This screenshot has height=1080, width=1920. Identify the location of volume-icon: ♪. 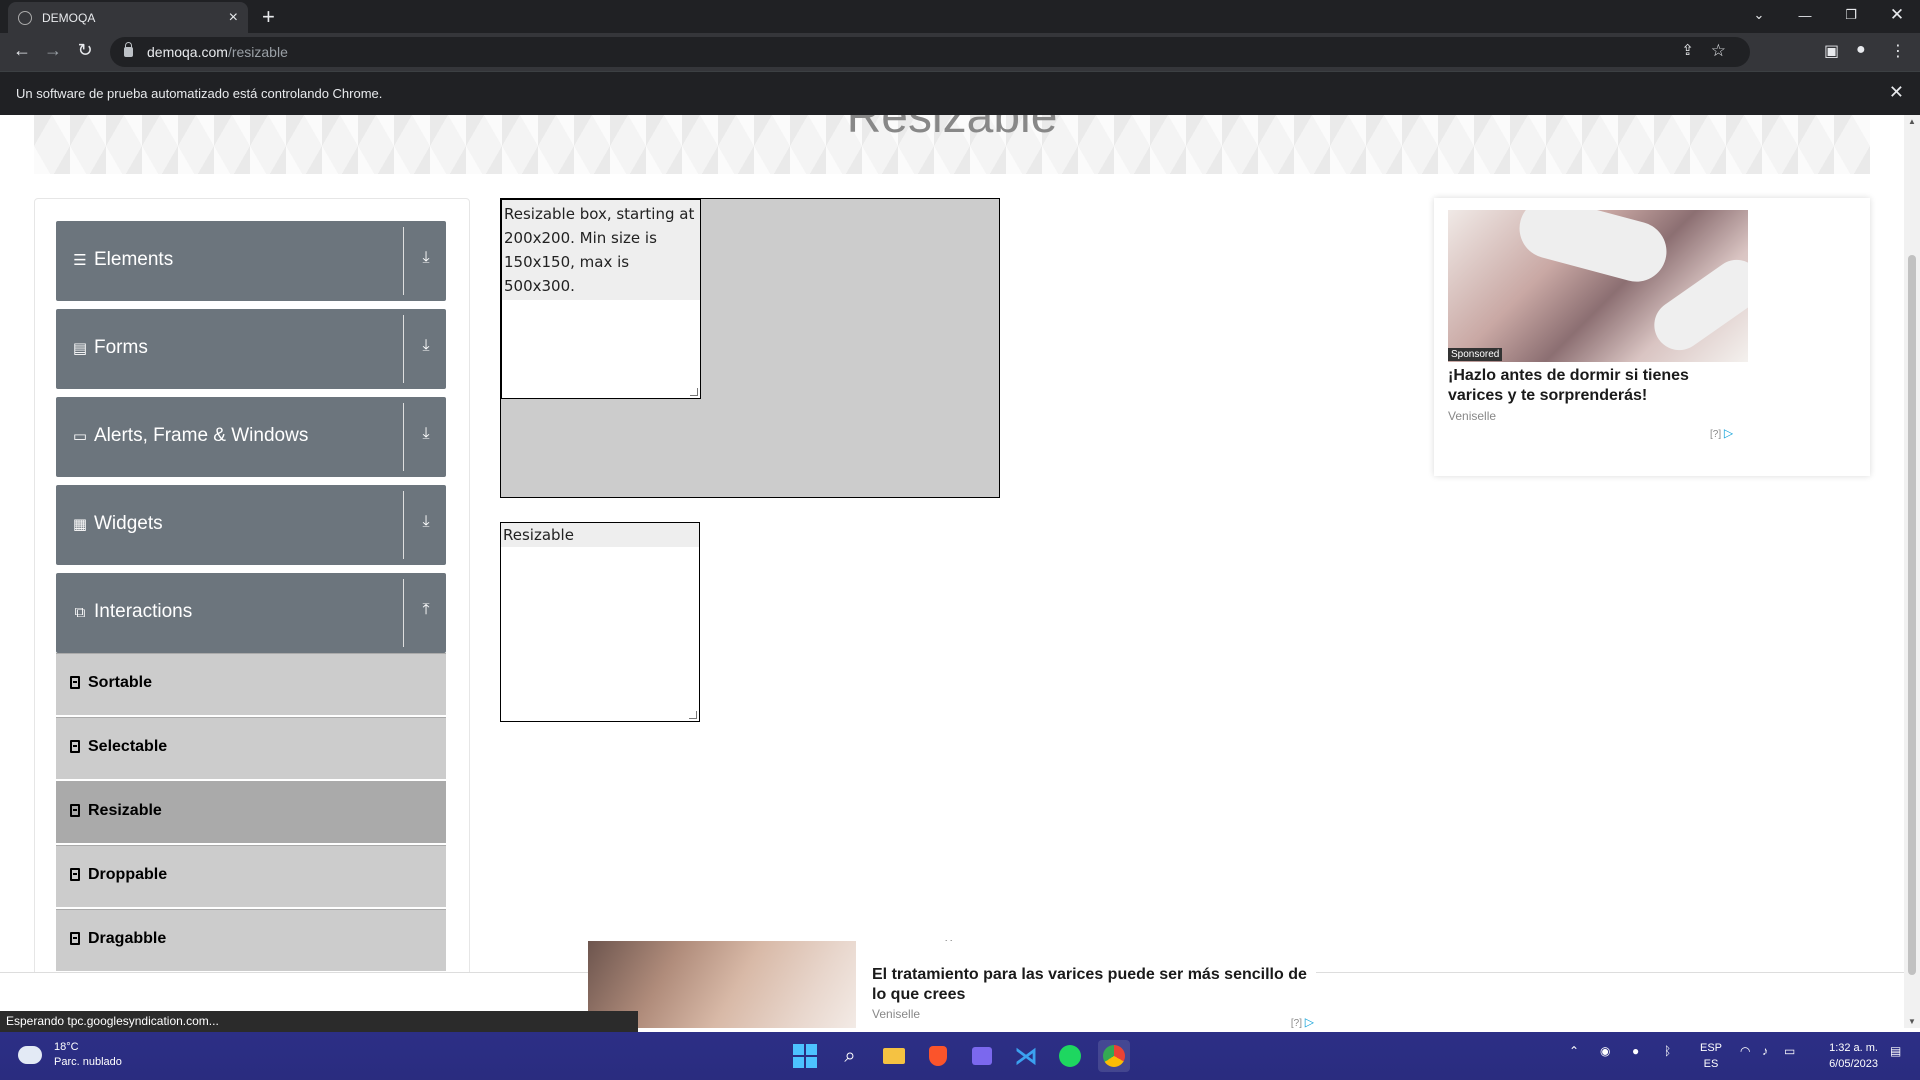
(1765, 1051).